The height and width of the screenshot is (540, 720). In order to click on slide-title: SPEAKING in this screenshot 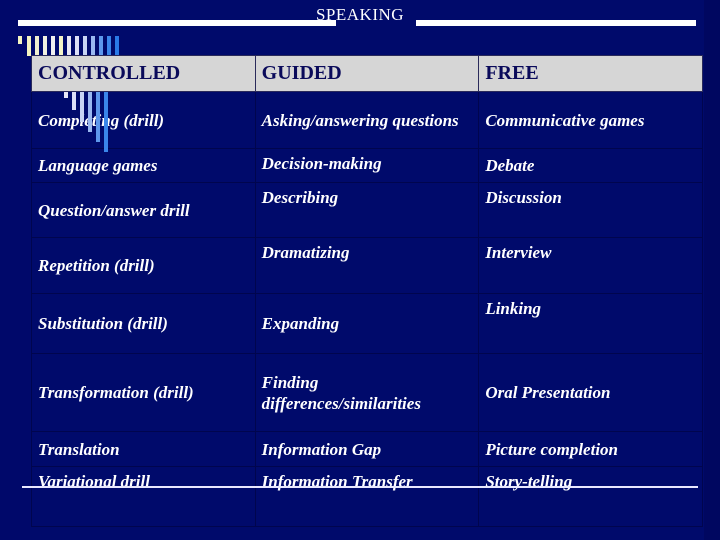, I will do `click(360, 14)`.